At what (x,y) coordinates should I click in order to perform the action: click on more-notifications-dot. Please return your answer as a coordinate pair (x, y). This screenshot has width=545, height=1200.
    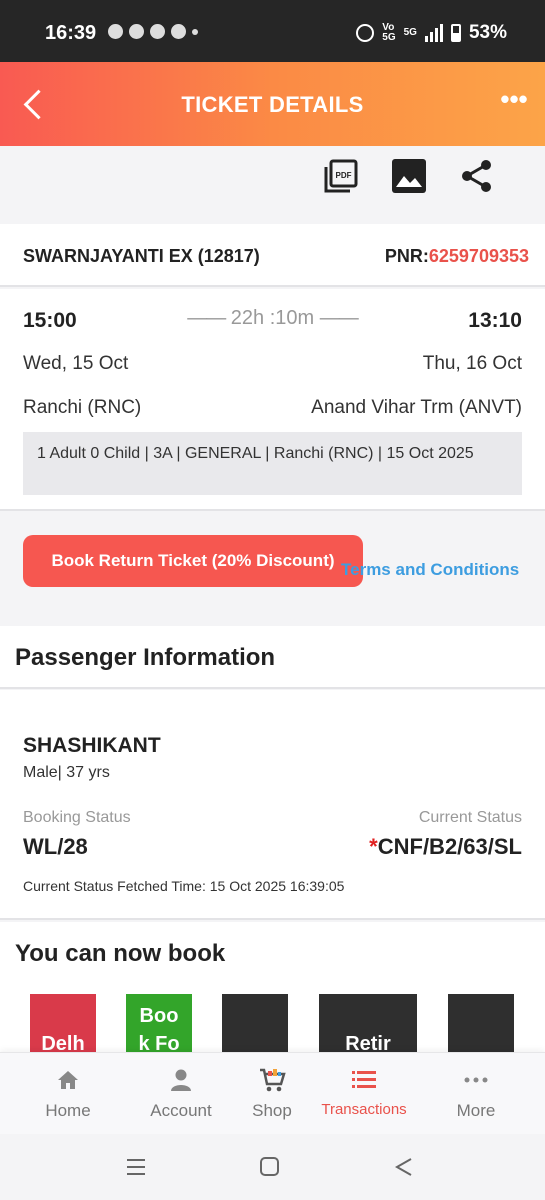
    Looking at the image, I should click on (195, 31).